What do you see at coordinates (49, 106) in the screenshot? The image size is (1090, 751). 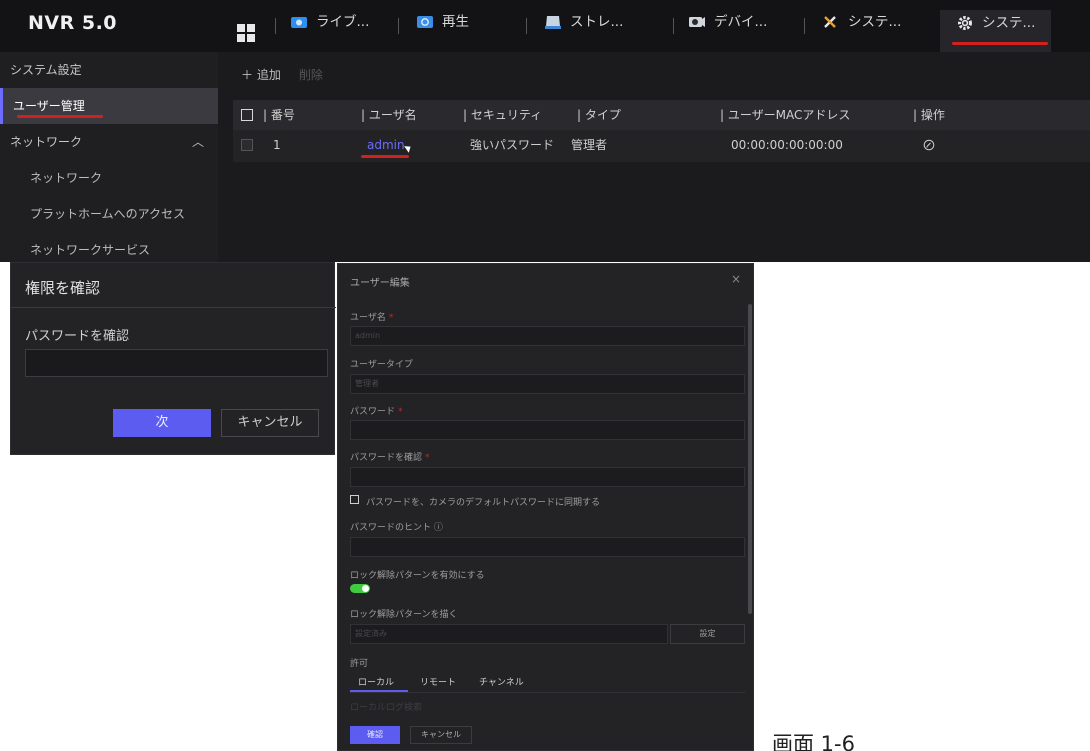 I see `sidebar-item-label: ユーザー管理` at bounding box center [49, 106].